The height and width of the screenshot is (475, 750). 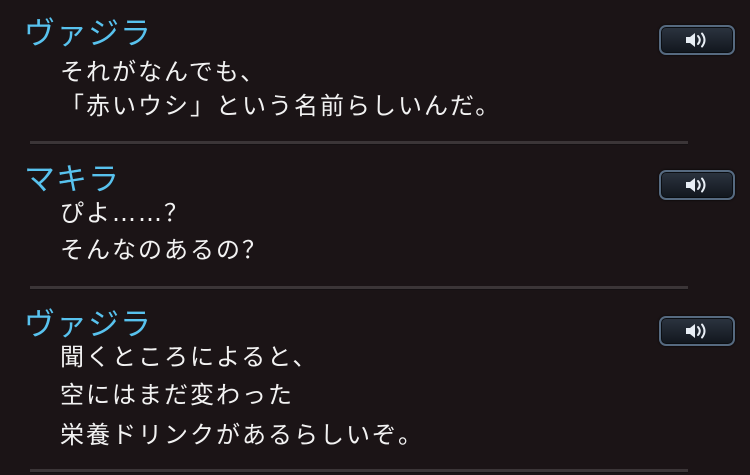 What do you see at coordinates (125, 213) in the screenshot?
I see `dialogue-line: ぴよ……？` at bounding box center [125, 213].